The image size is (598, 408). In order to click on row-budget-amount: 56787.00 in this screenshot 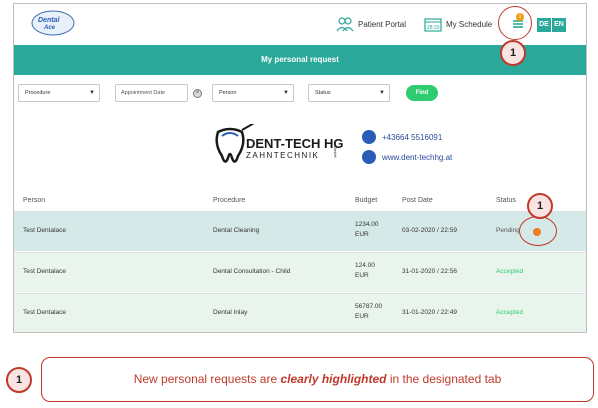, I will do `click(369, 306)`.